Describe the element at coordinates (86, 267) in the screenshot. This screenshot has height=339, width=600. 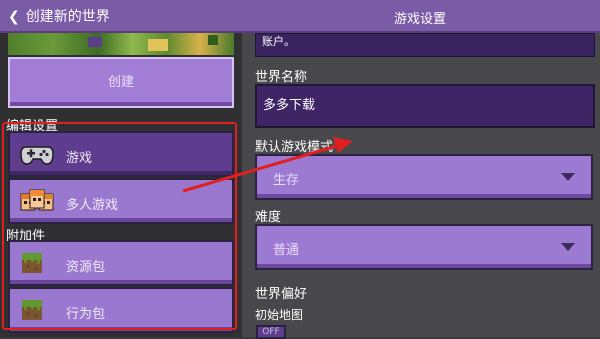
I see `nav-item-label: 资源包` at that location.